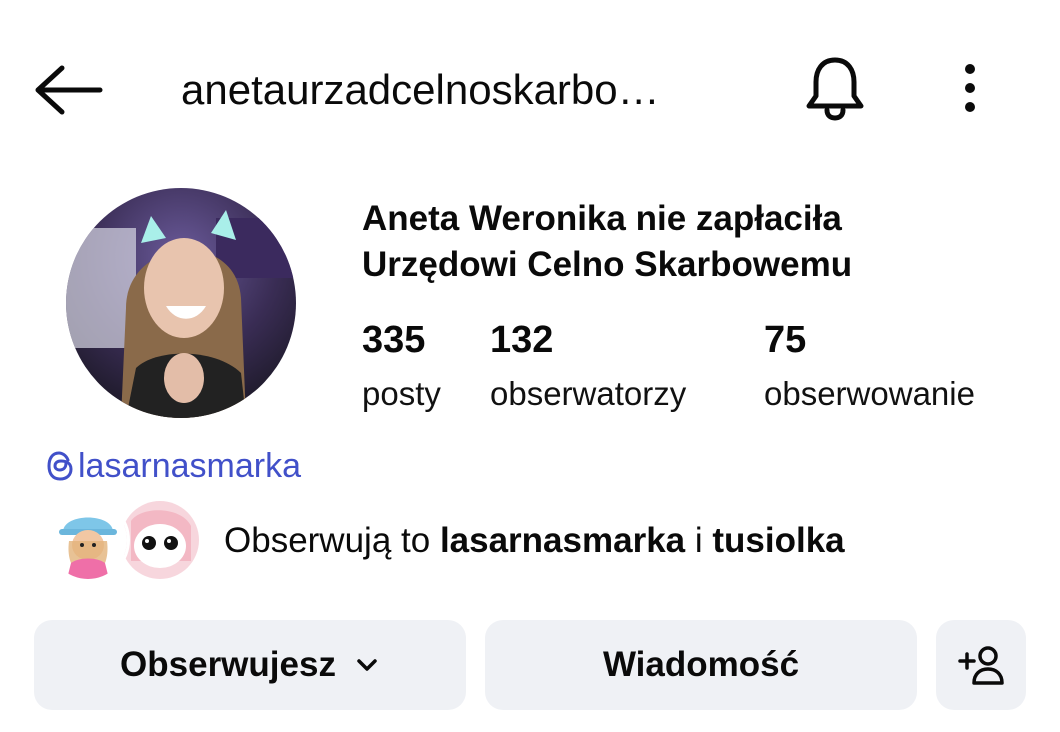 The height and width of the screenshot is (732, 1060). I want to click on stat-following-label: obserwowanie, so click(869, 393).